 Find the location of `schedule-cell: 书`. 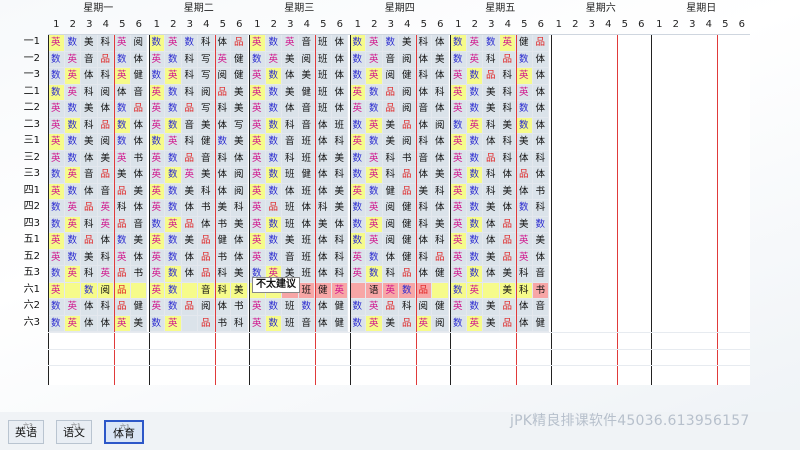

schedule-cell: 书 is located at coordinates (540, 191).